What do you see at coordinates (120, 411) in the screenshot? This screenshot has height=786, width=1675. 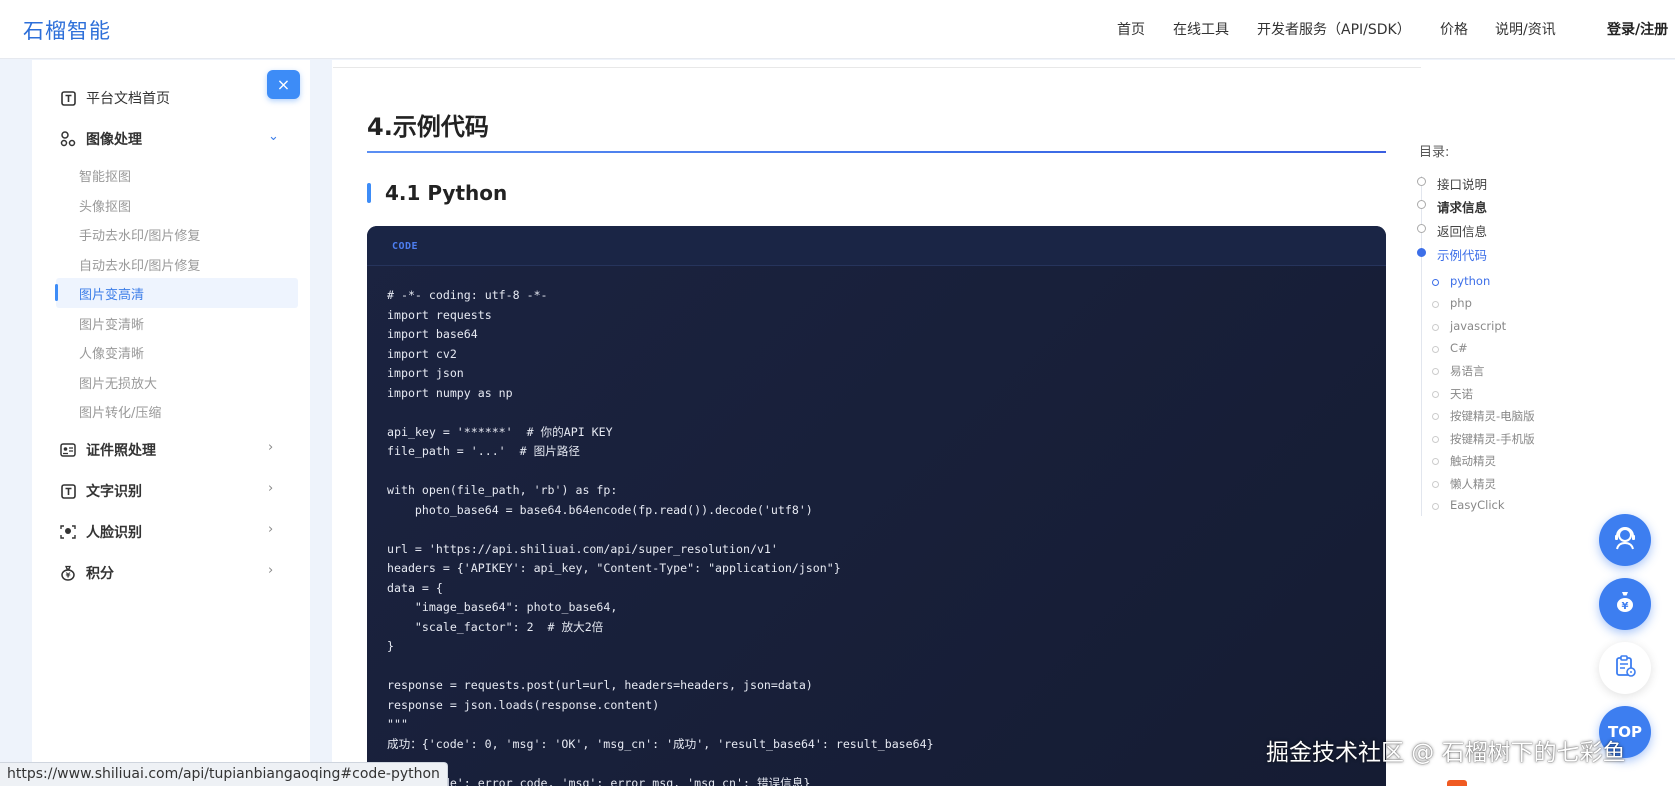 I see `sidebar-sub-item: 图片转化/压缩` at bounding box center [120, 411].